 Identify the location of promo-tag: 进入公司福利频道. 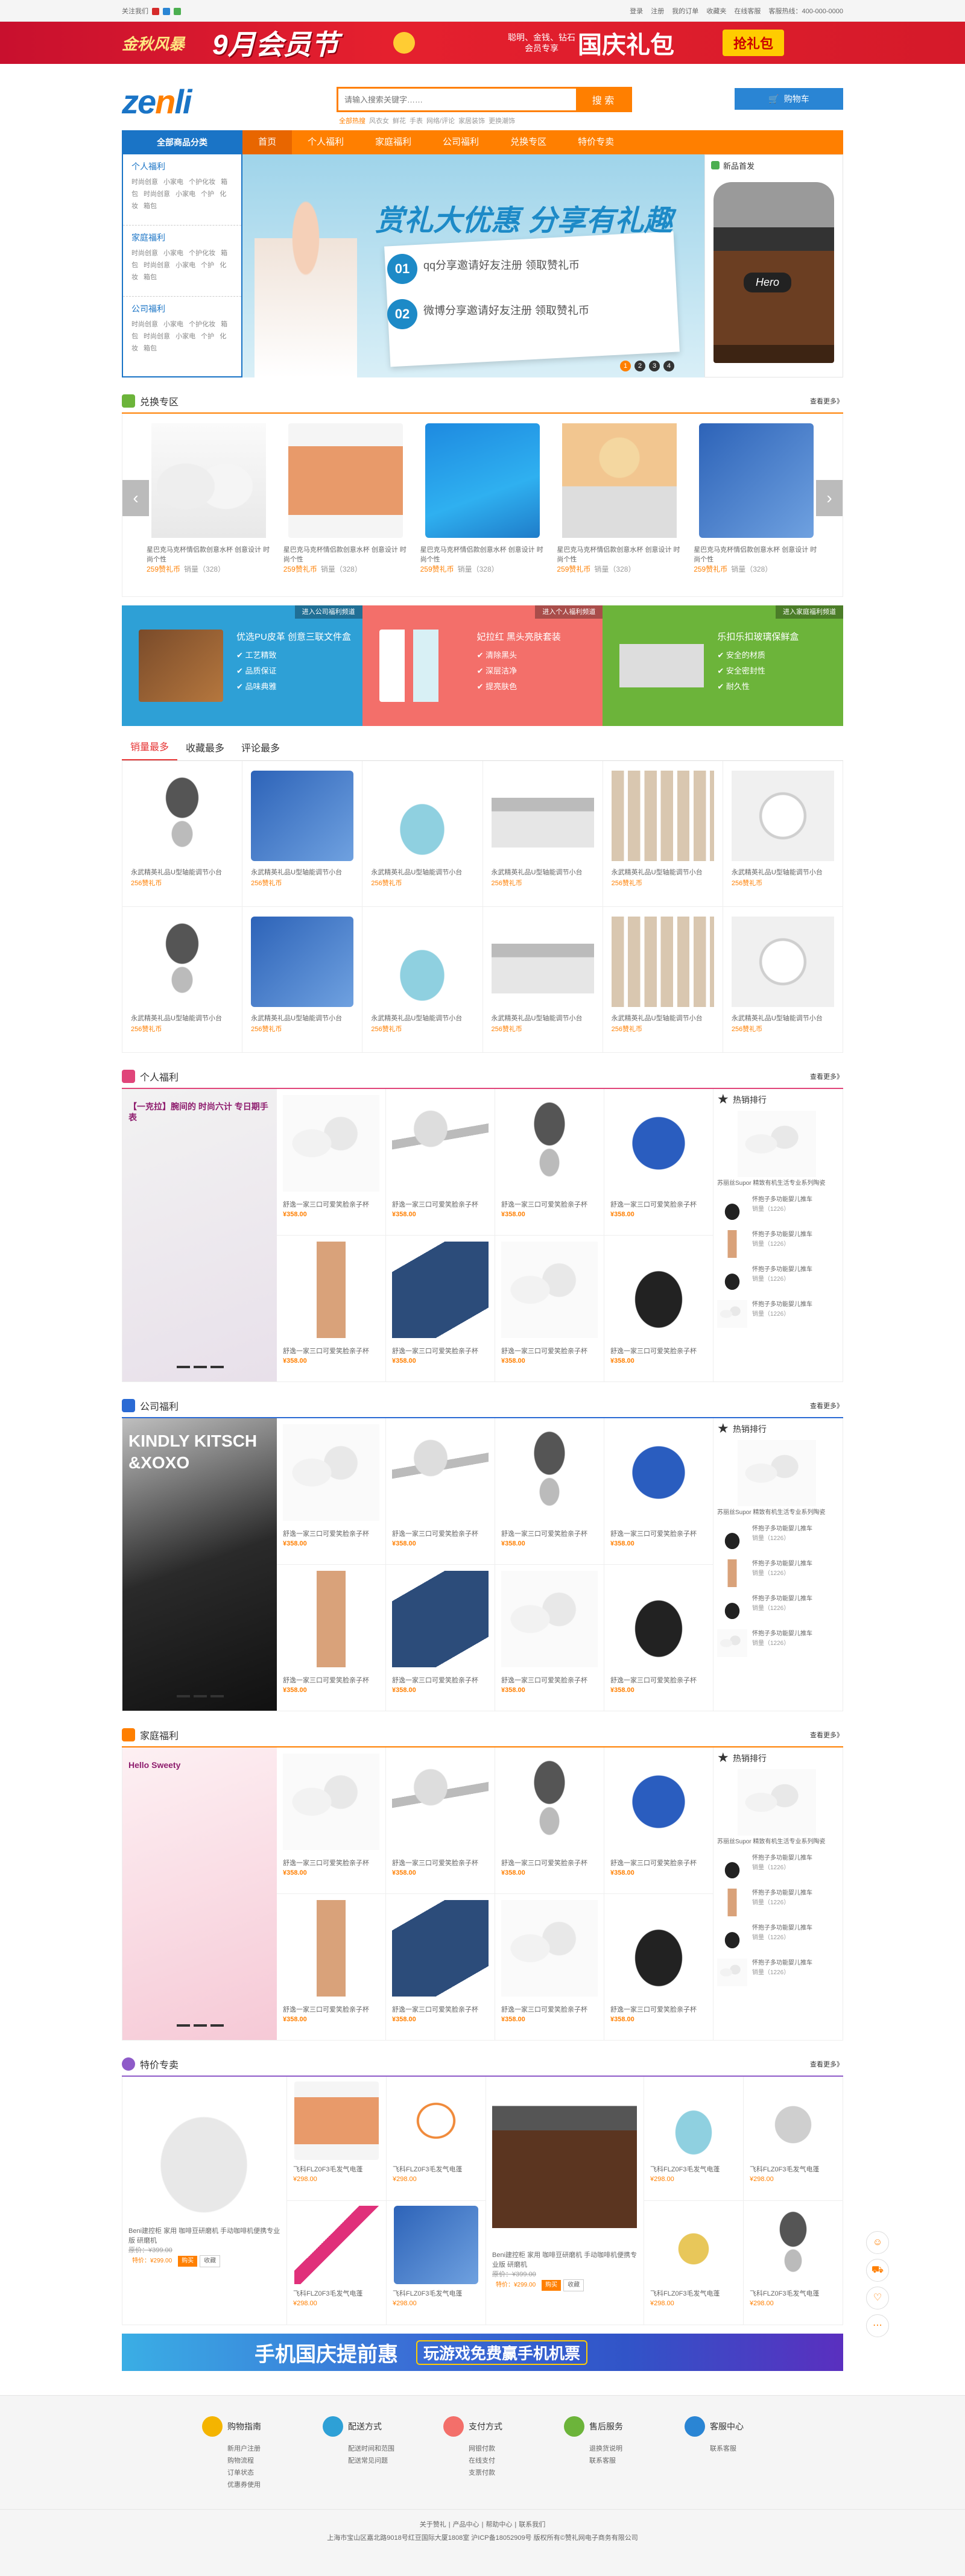
(328, 612).